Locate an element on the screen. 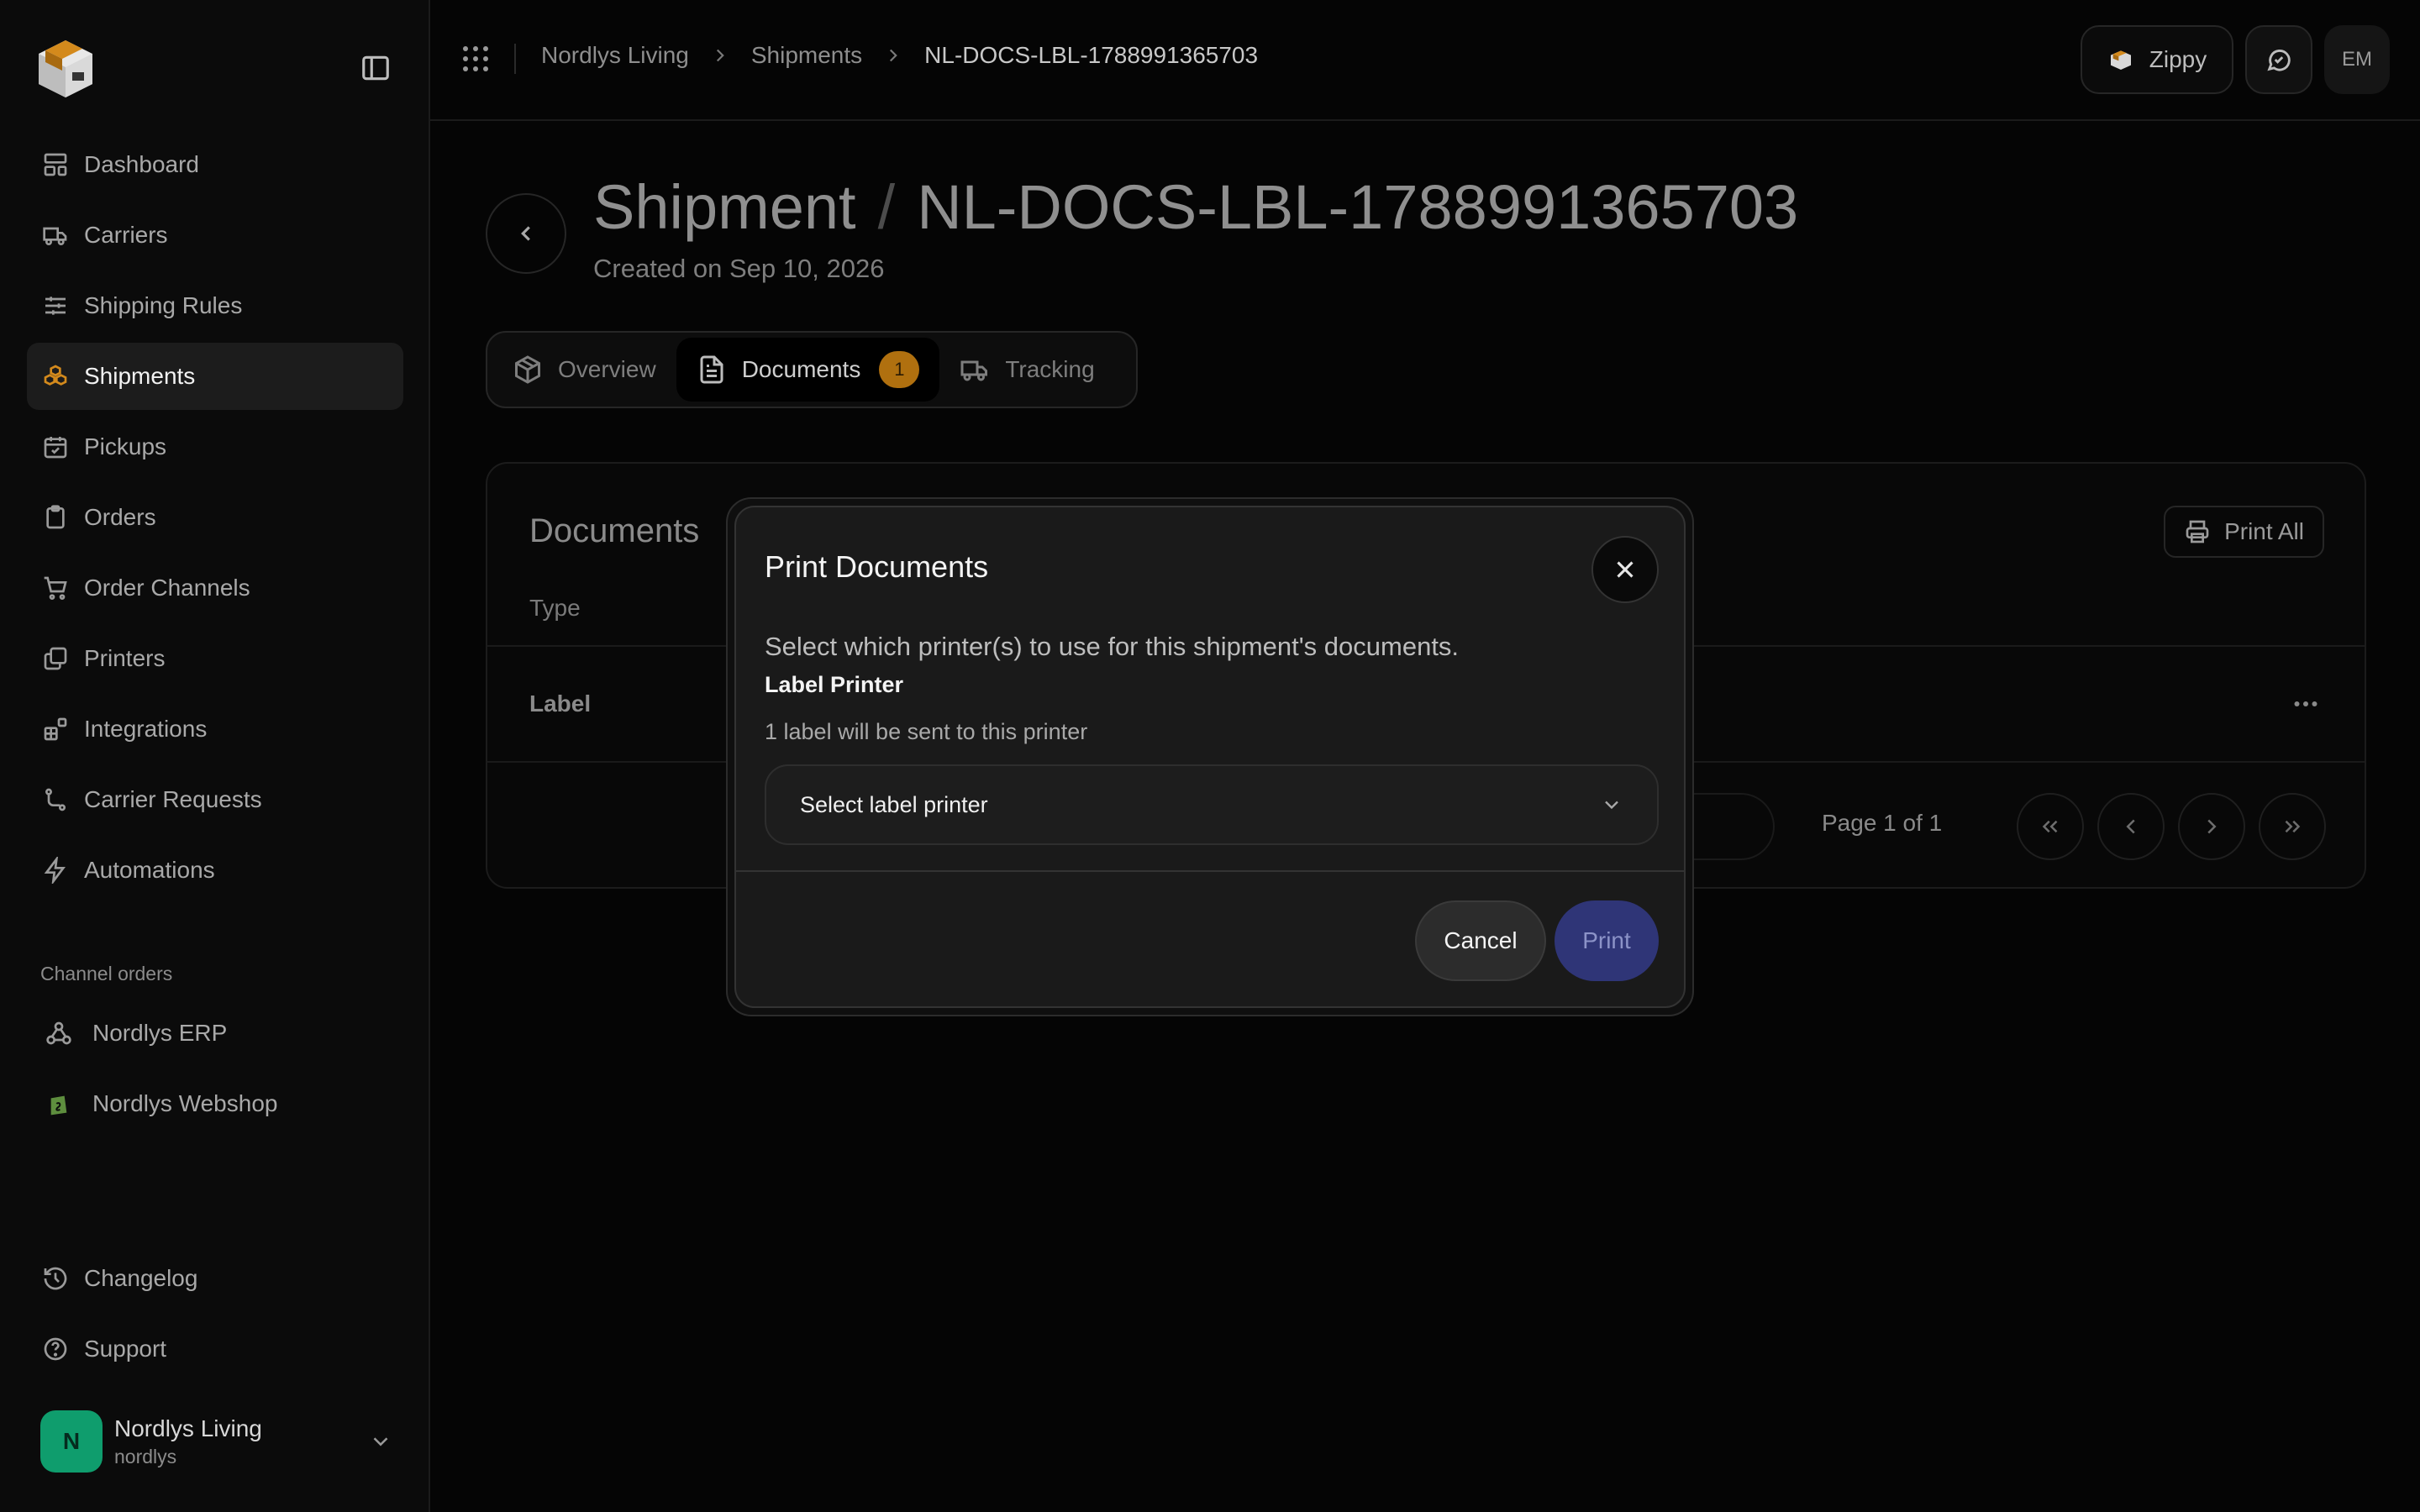  nav-label: Pickups is located at coordinates (125, 446).